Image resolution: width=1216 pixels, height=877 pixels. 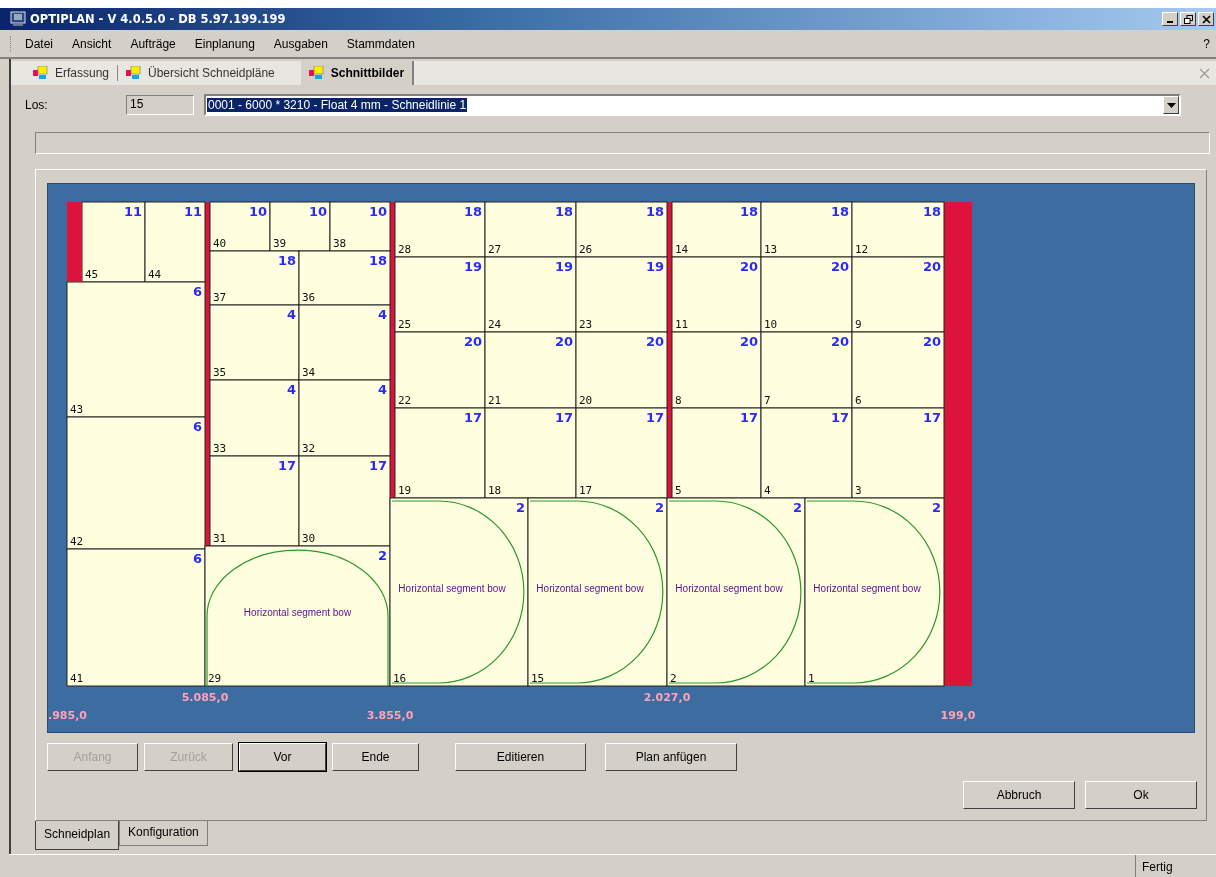 I want to click on close-icon, so click(x=1206, y=19).